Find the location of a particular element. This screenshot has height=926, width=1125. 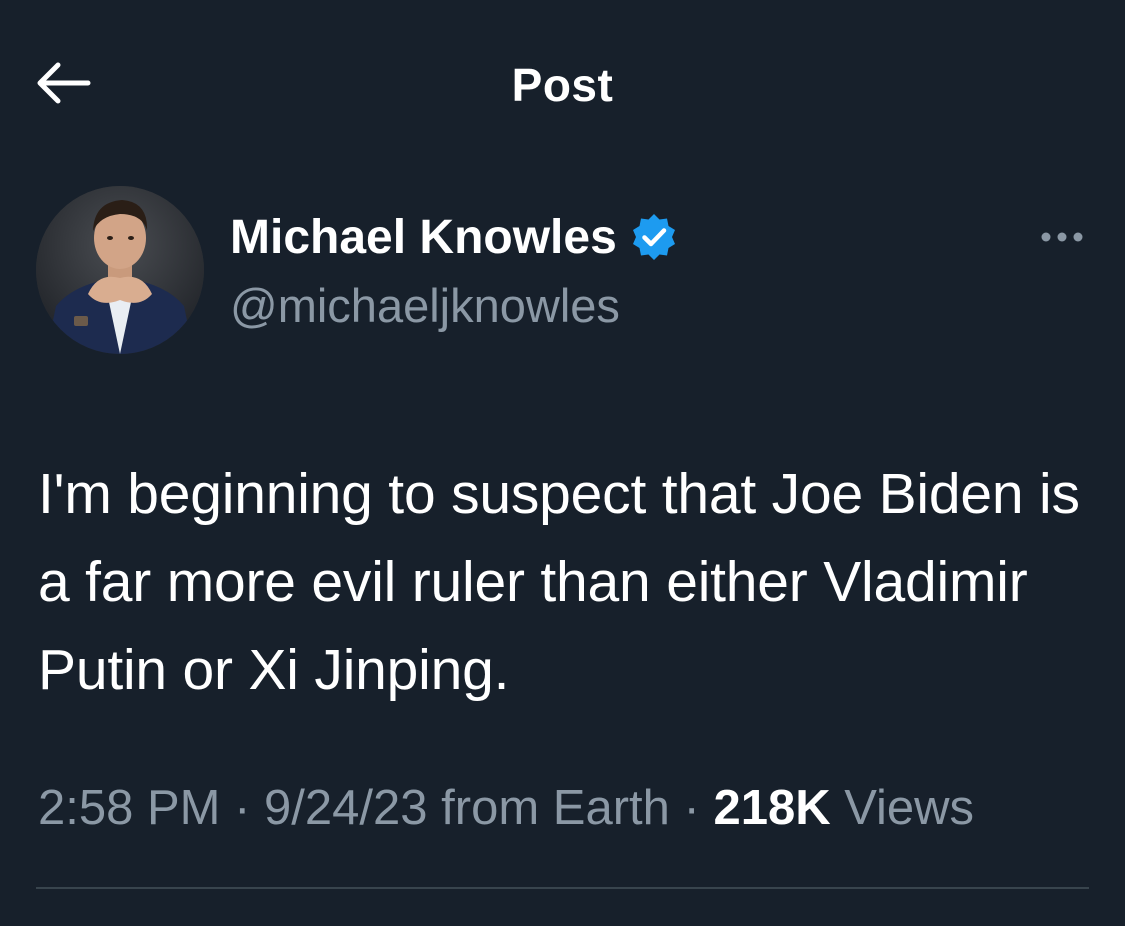

post-time: 2:58 PM is located at coordinates (129, 808).